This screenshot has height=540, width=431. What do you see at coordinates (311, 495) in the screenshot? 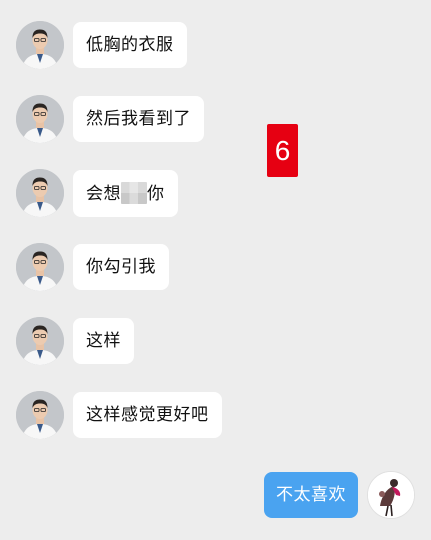
I see `reply-bubble: 不太喜欢` at bounding box center [311, 495].